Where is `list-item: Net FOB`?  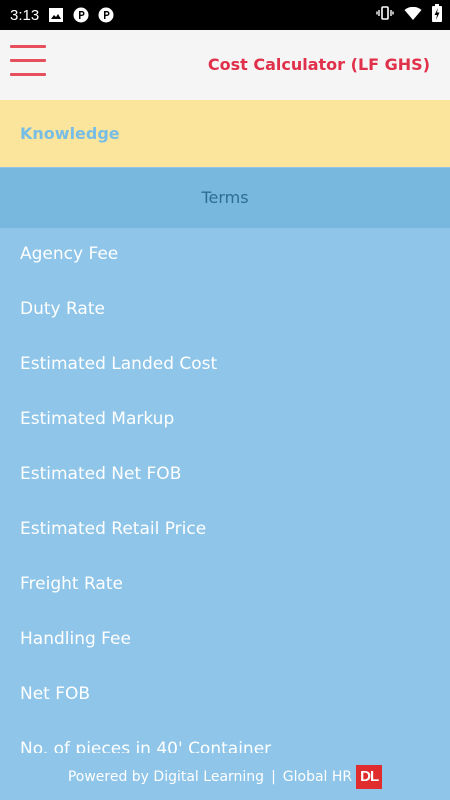 list-item: Net FOB is located at coordinates (225, 695).